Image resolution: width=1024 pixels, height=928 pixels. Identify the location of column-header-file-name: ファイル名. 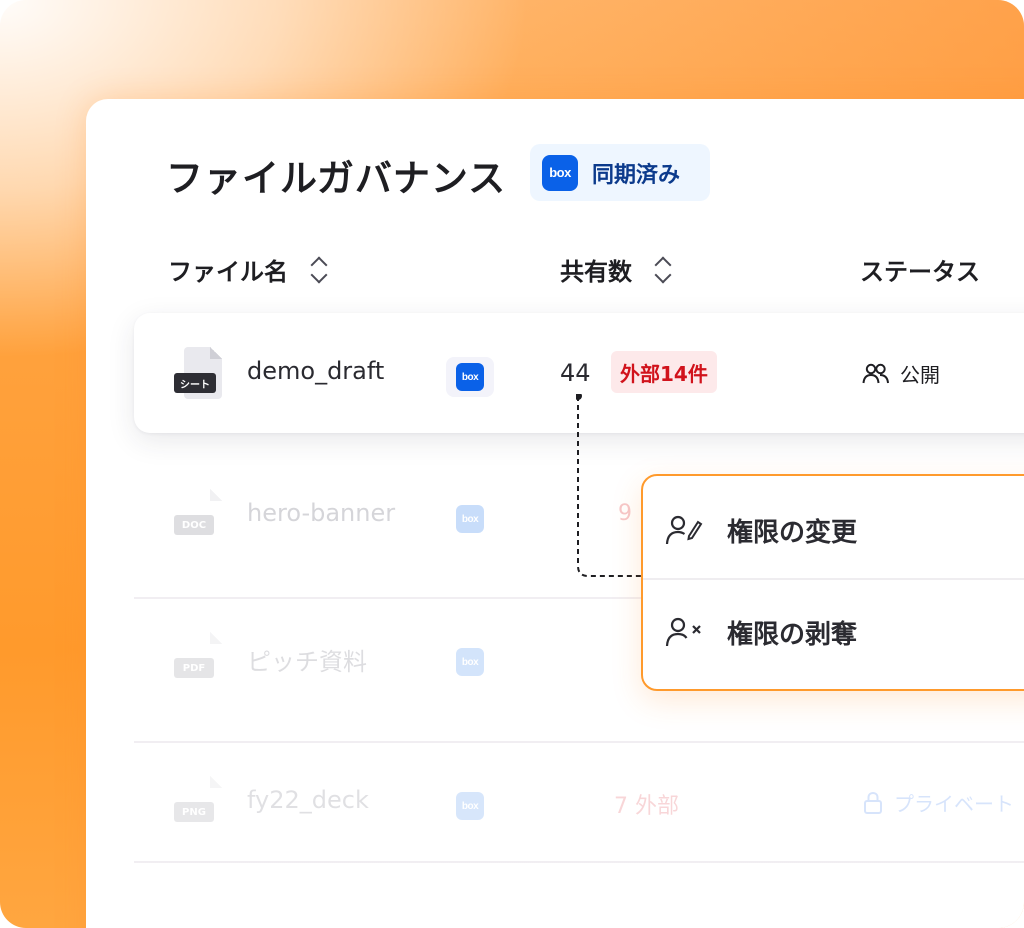
(248, 269).